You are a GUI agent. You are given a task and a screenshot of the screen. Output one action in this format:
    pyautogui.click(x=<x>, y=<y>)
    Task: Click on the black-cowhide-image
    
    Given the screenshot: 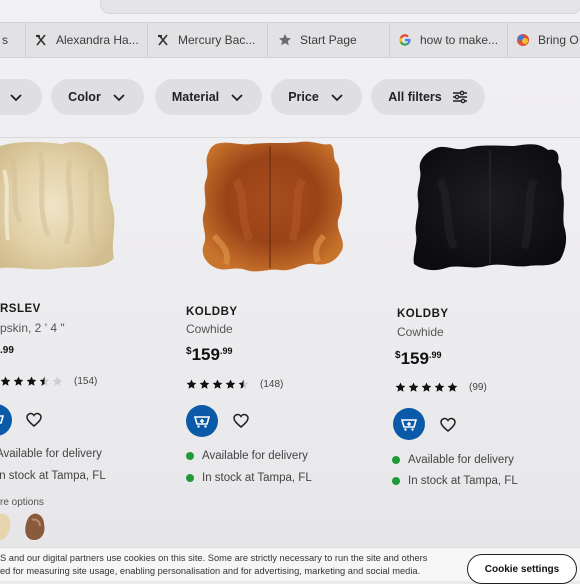 What is the action you would take?
    pyautogui.click(x=490, y=207)
    